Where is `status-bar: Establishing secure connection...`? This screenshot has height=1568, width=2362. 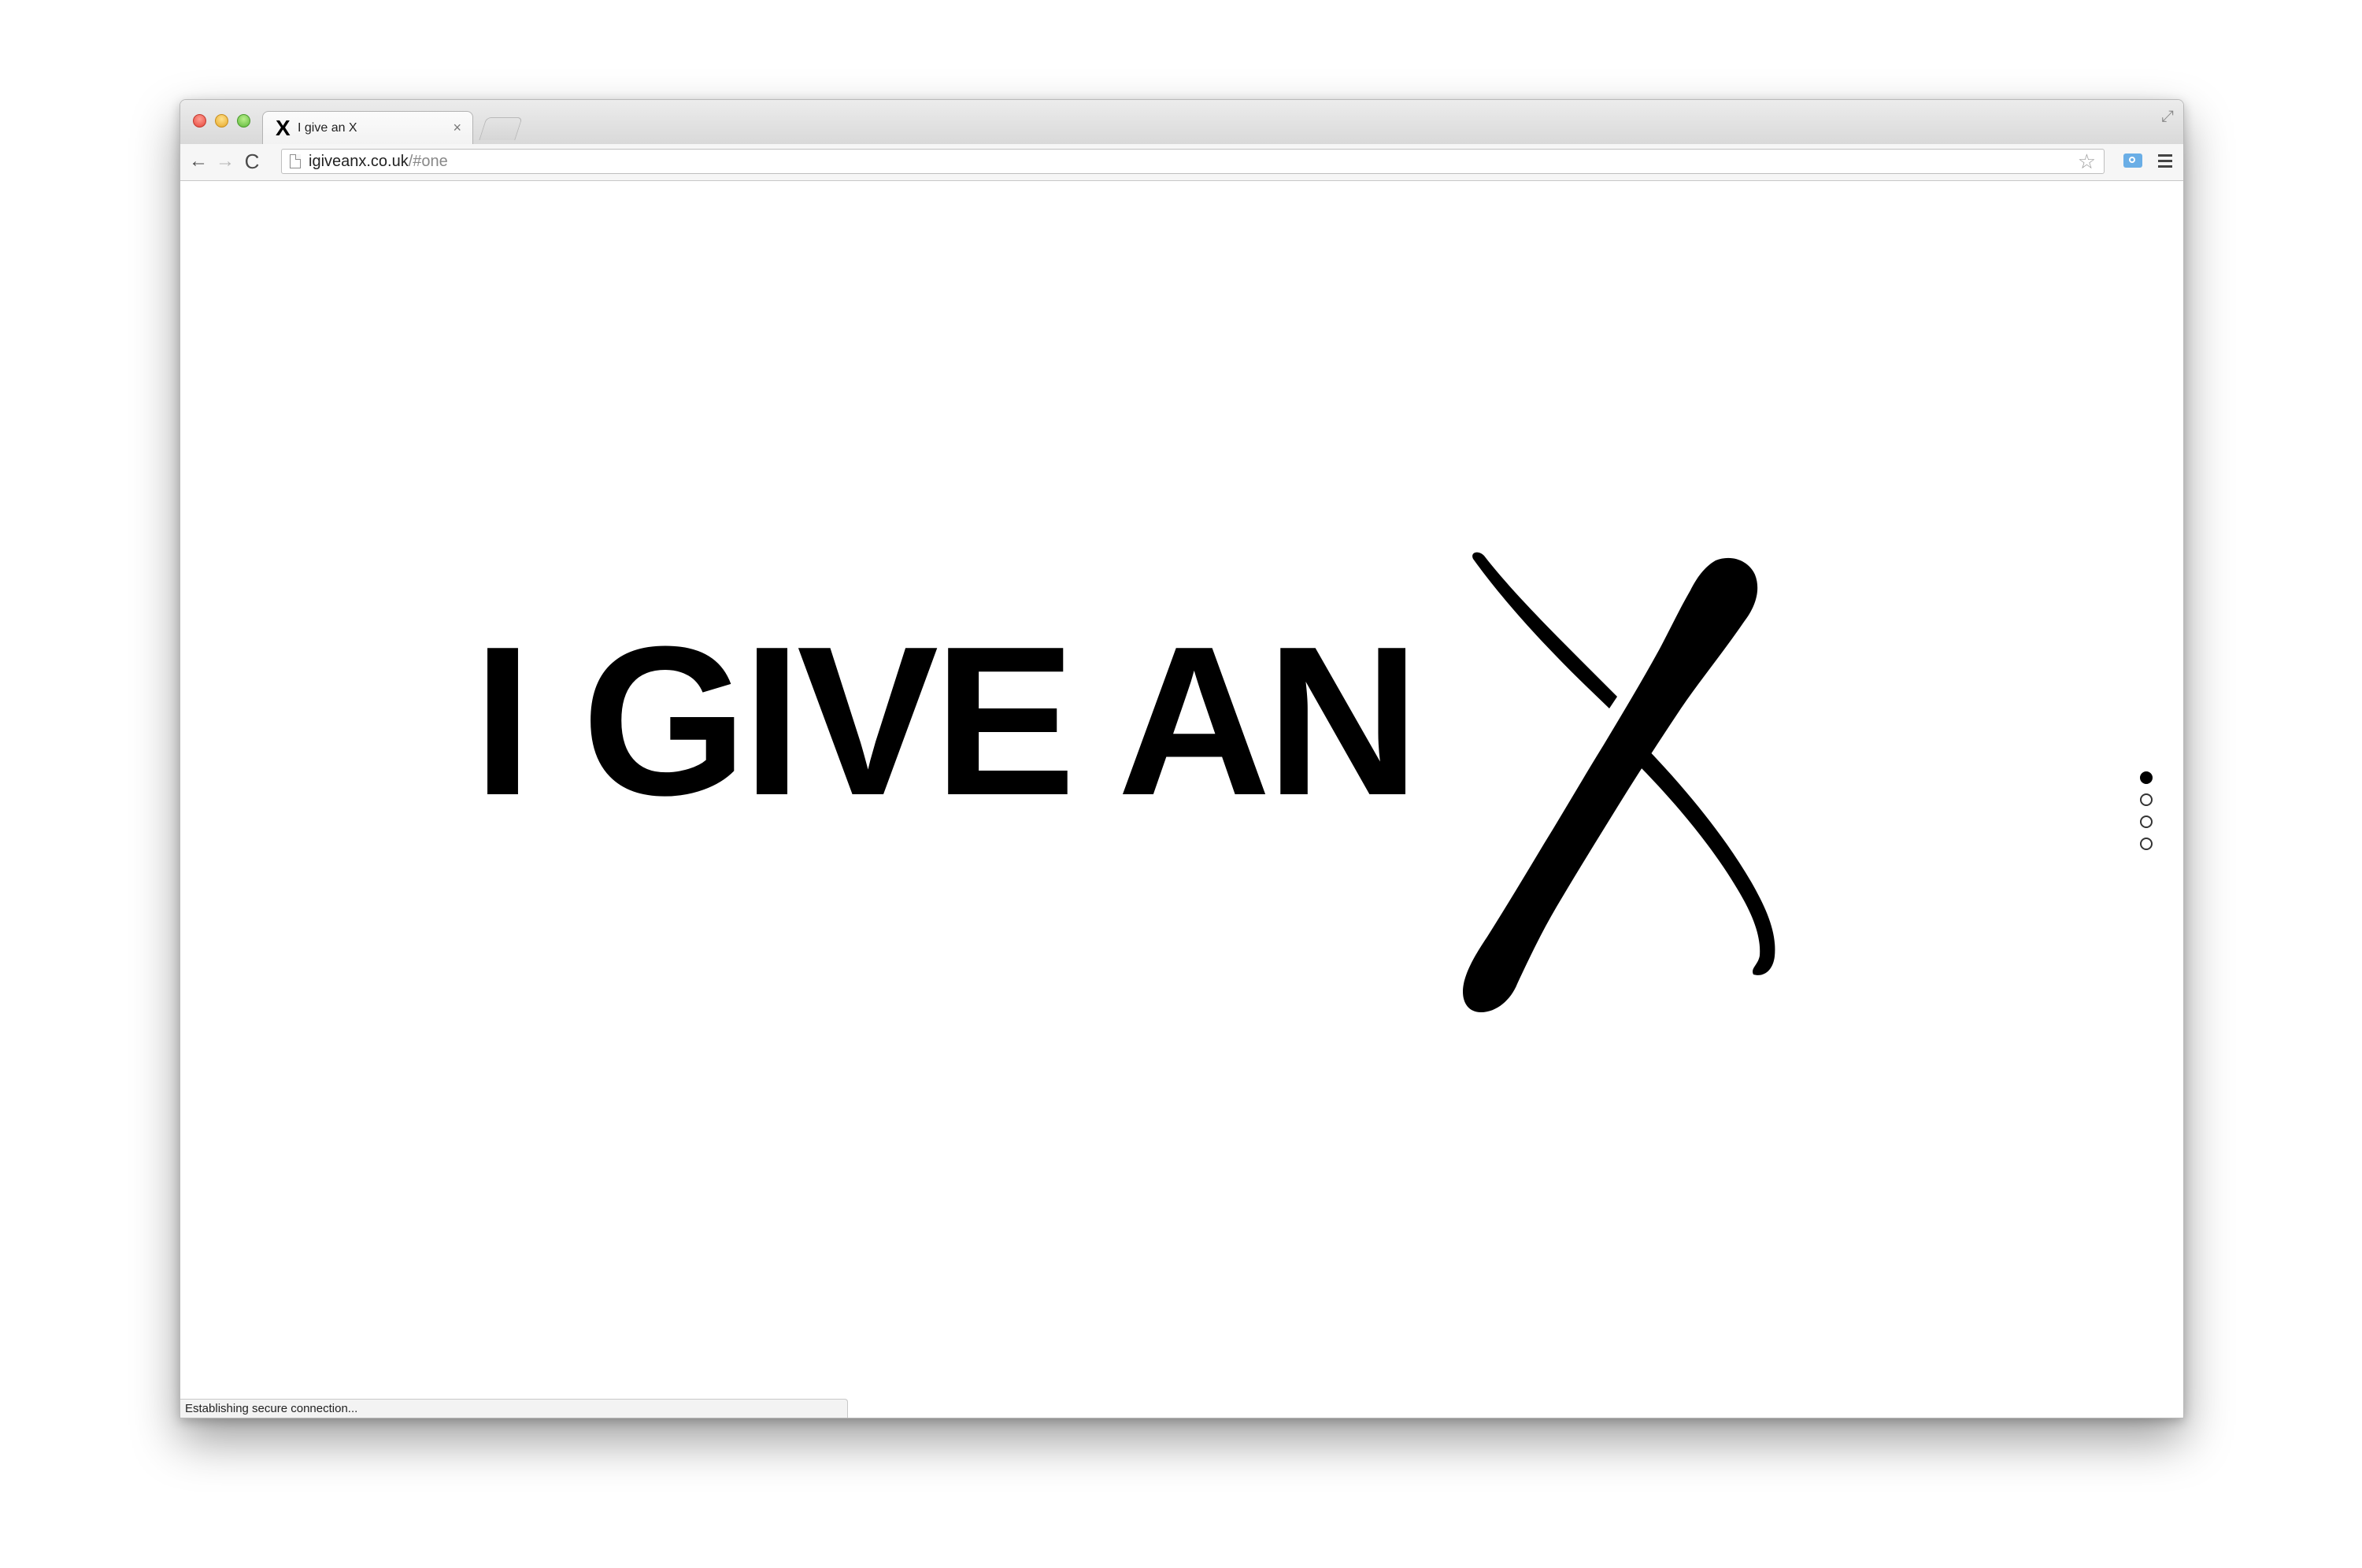
status-bar: Establishing secure connection... is located at coordinates (514, 1408).